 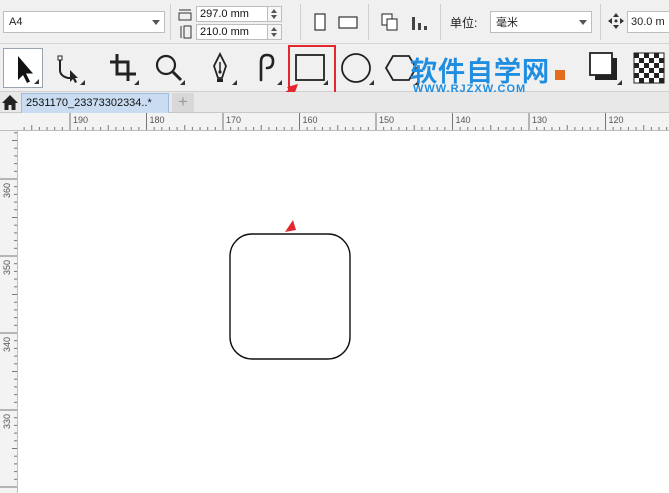 I want to click on drawing-overlay, so click(x=290, y=290).